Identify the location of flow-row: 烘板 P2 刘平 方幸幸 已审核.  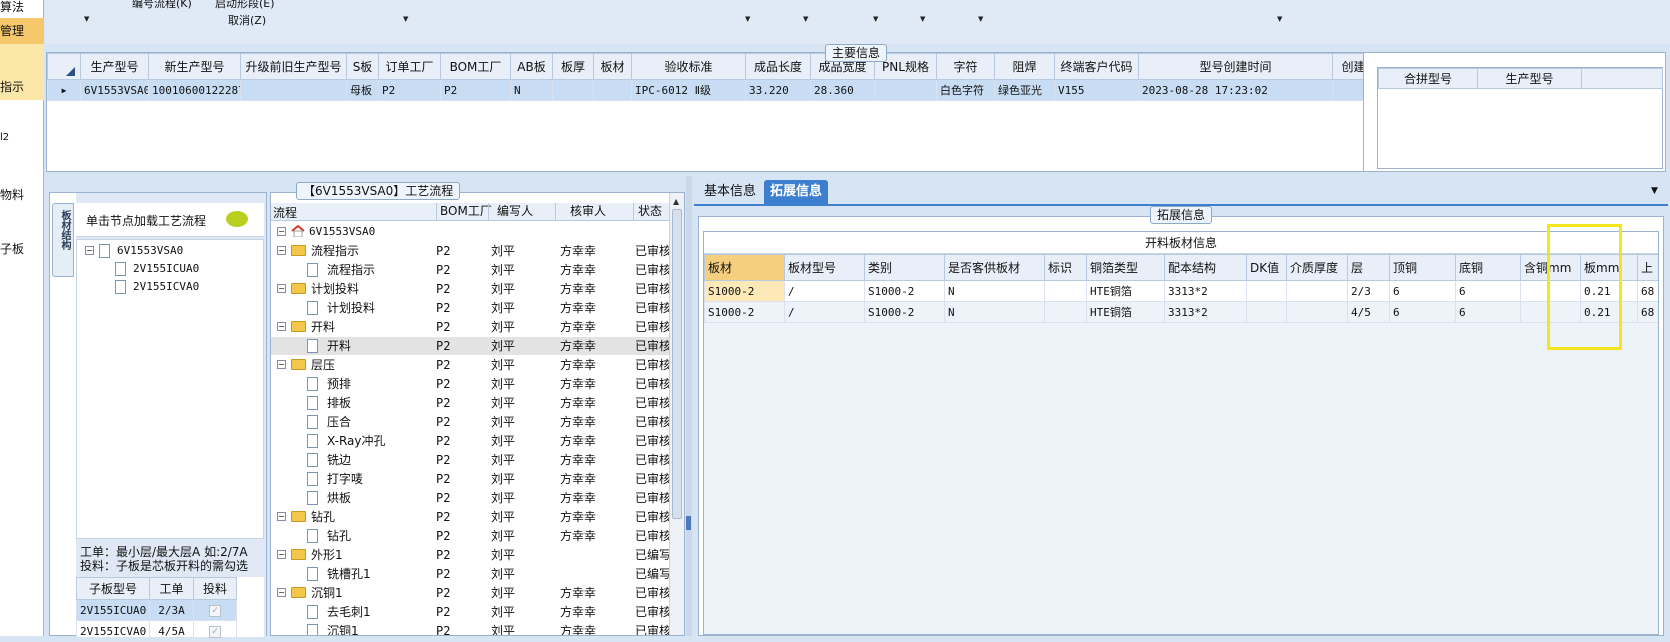
(470, 498).